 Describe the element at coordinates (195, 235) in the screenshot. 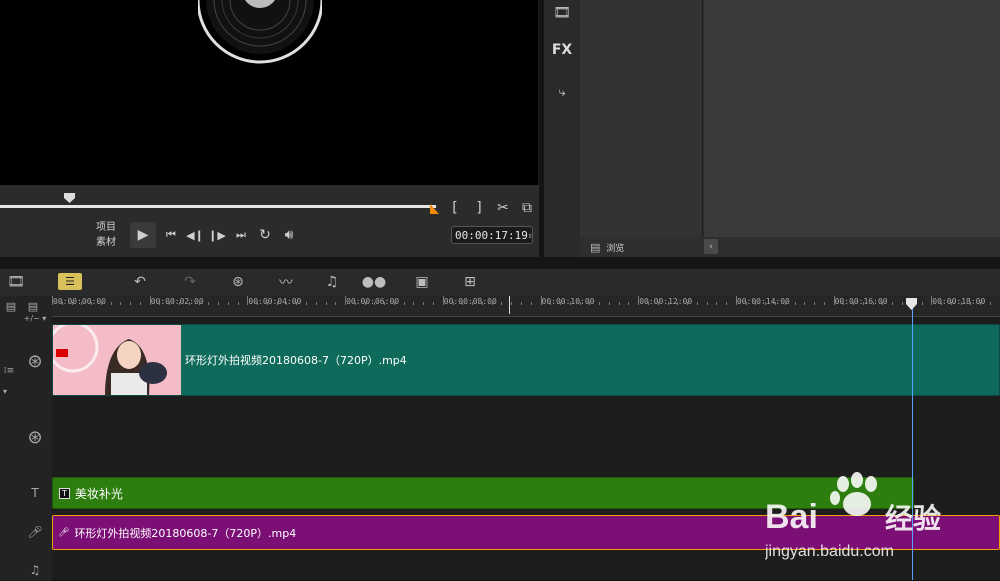

I see `previous-frame-icon: ◀❙` at that location.